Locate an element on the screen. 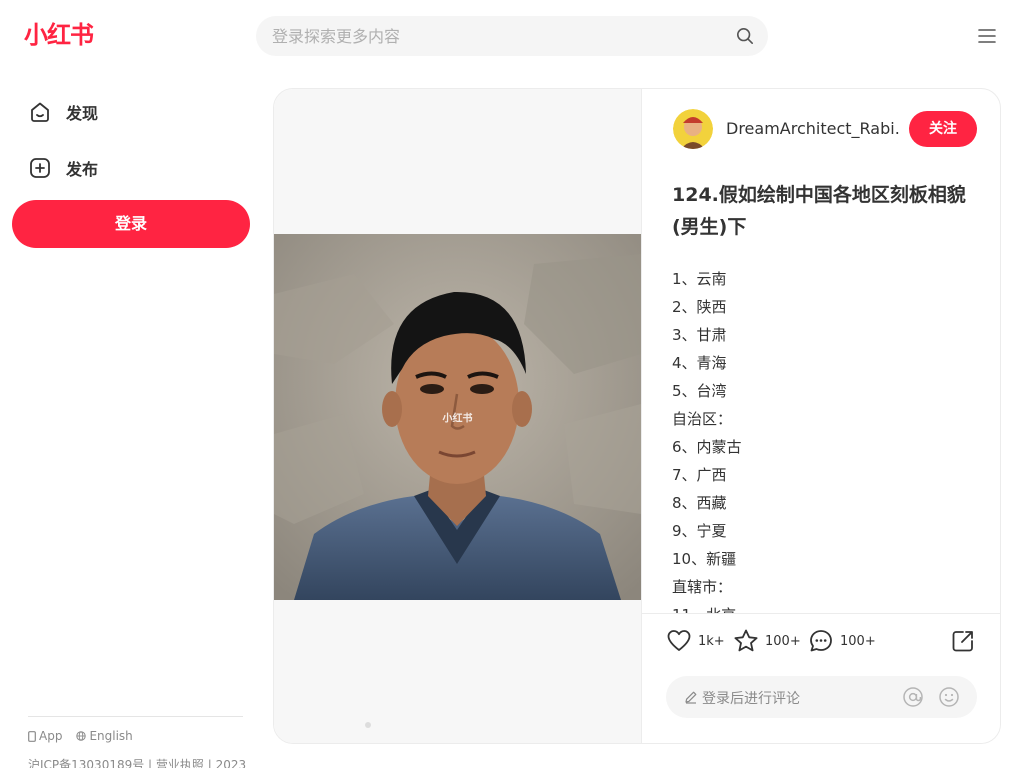 The image size is (1024, 768). note-title: 124.假如绘制中国各地区刻板相貌(男生)下 is located at coordinates (819, 211).